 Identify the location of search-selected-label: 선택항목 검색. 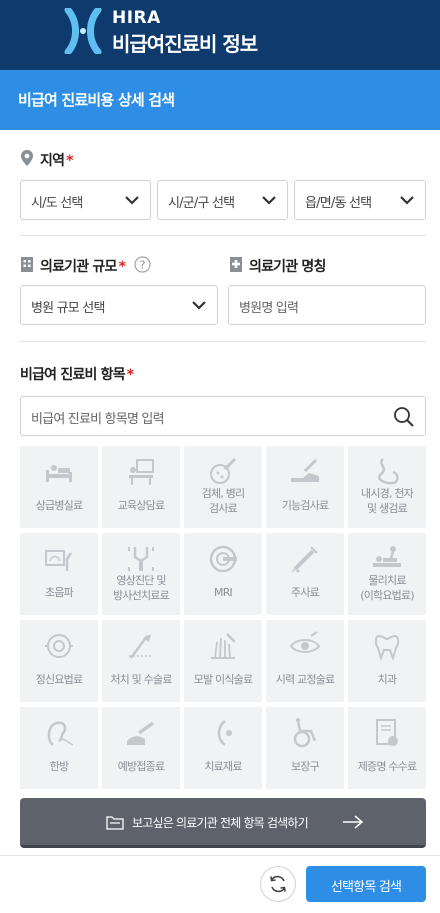
(366, 887).